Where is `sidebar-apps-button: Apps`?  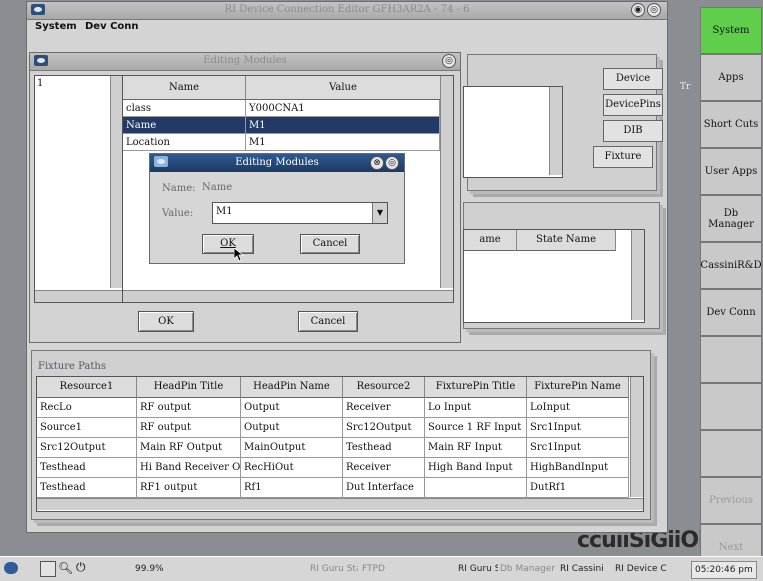
sidebar-apps-button: Apps is located at coordinates (731, 77).